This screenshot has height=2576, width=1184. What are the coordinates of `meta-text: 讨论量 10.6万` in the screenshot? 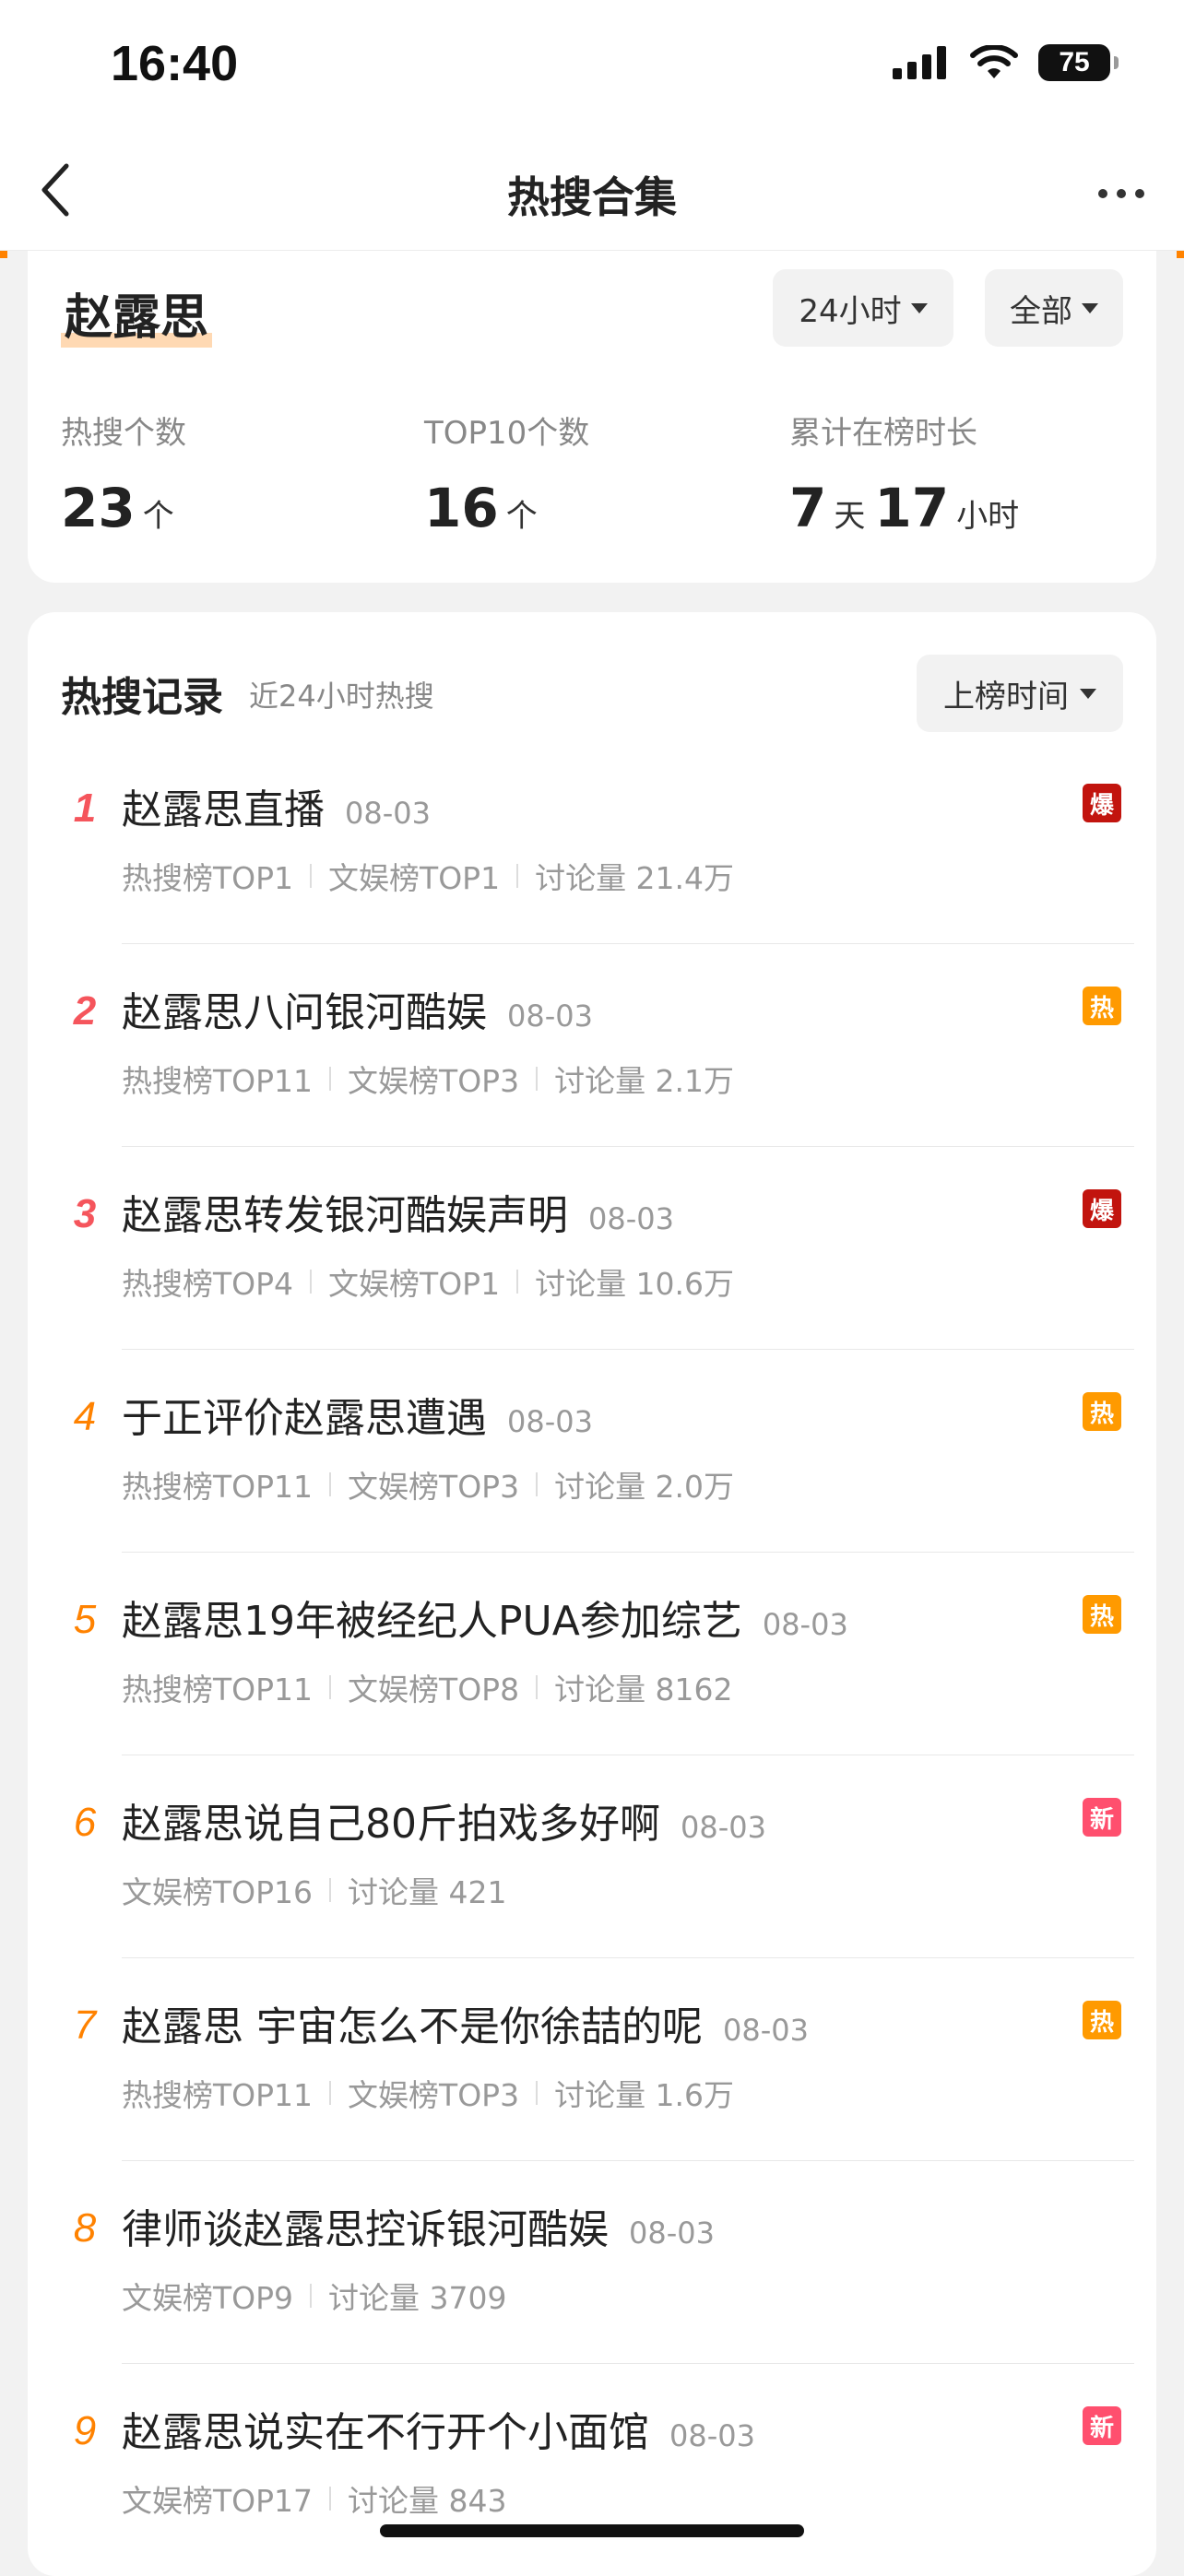 It's located at (635, 1284).